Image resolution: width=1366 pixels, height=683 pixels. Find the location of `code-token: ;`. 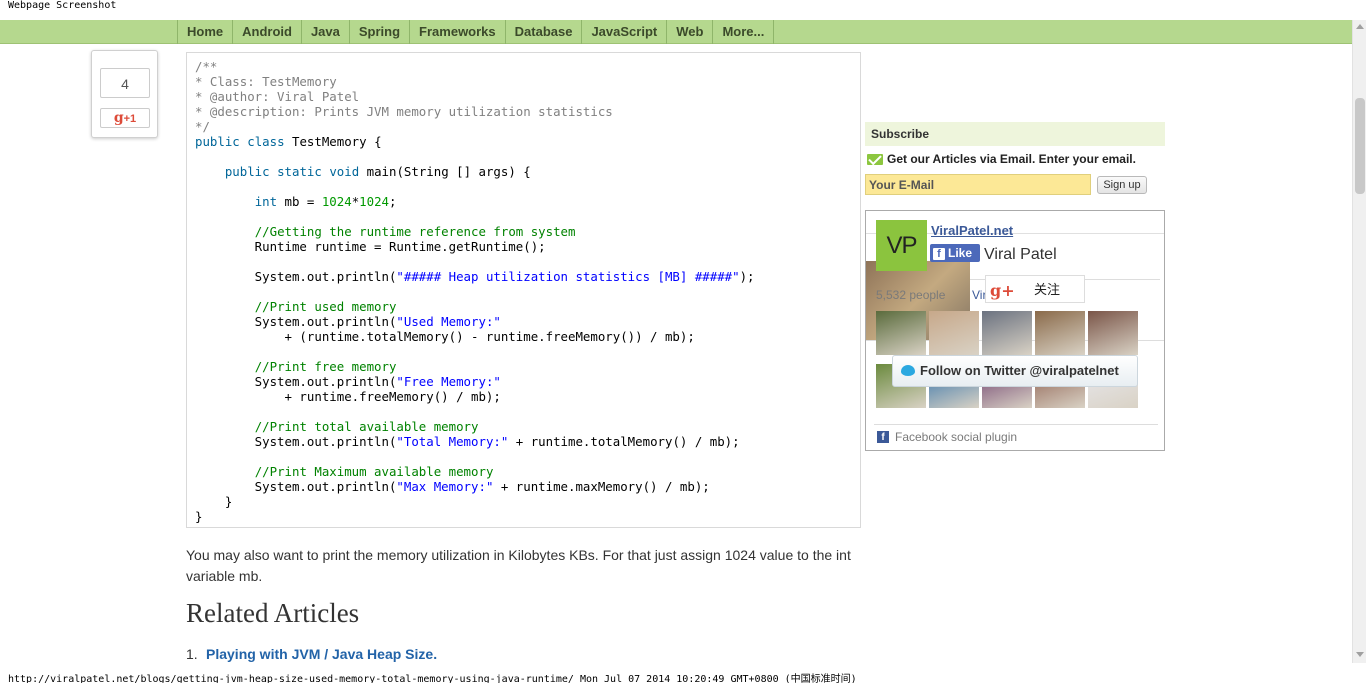

code-token: ; is located at coordinates (393, 201).